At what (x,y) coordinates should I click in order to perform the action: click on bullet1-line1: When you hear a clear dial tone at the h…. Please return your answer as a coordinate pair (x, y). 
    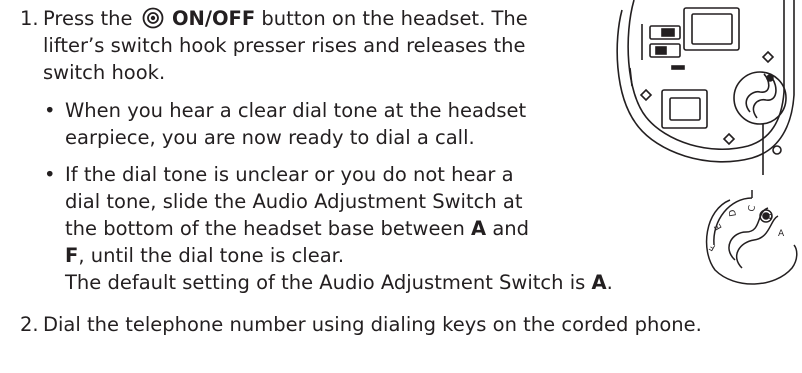
    Looking at the image, I should click on (296, 110).